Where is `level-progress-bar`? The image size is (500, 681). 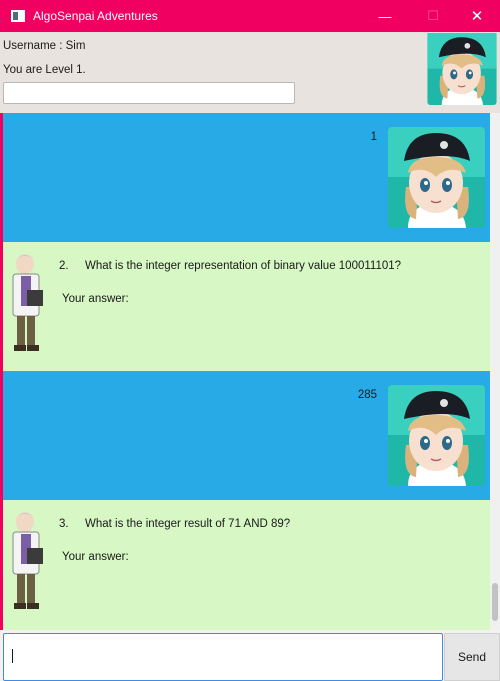 level-progress-bar is located at coordinates (149, 93).